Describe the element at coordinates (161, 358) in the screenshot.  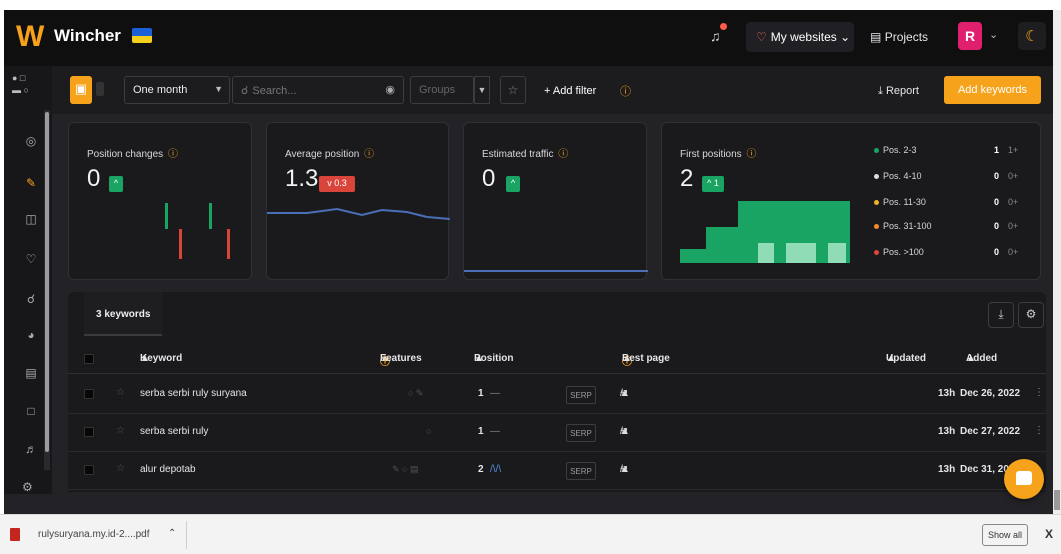
I see `keyword-column-header: Keyword ▲` at that location.